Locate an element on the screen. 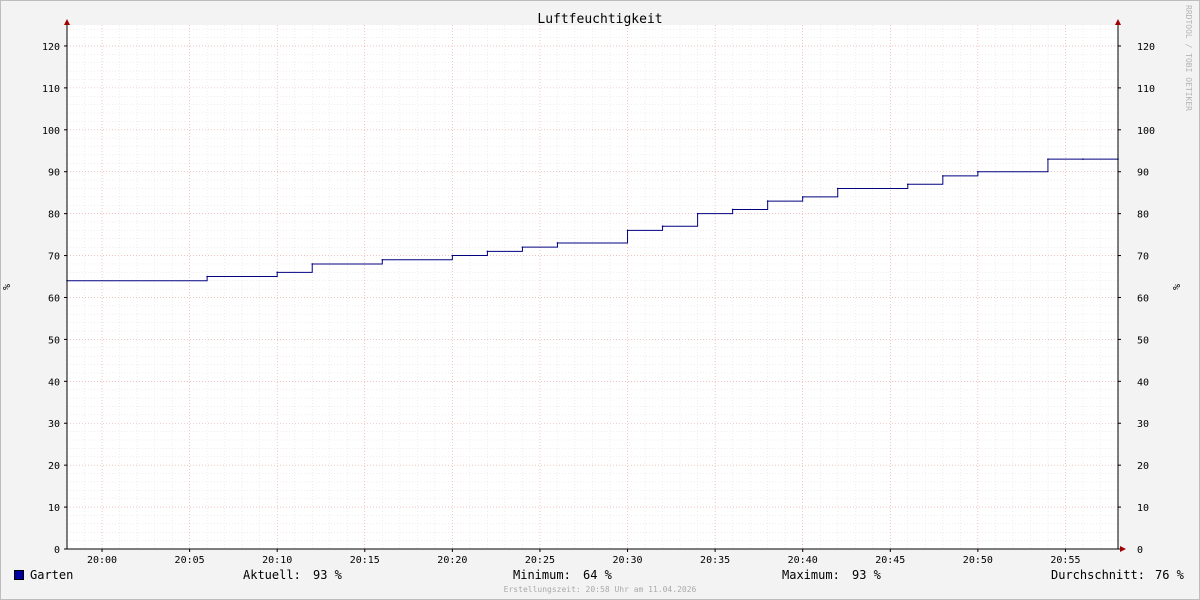 This screenshot has width=1200, height=600. x-tick-label: 20:35 is located at coordinates (715, 560).